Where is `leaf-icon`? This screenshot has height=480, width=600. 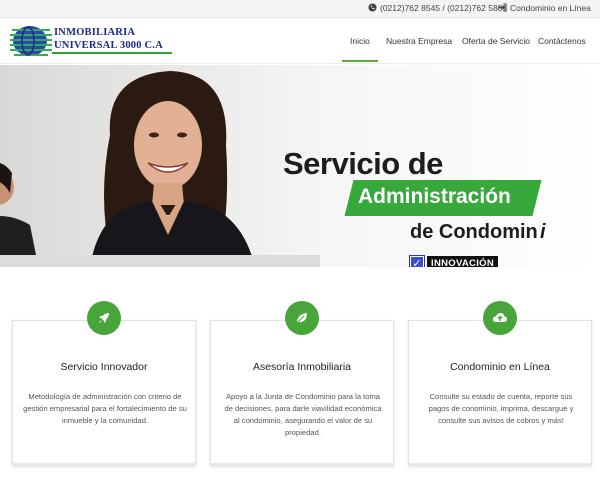 leaf-icon is located at coordinates (302, 318).